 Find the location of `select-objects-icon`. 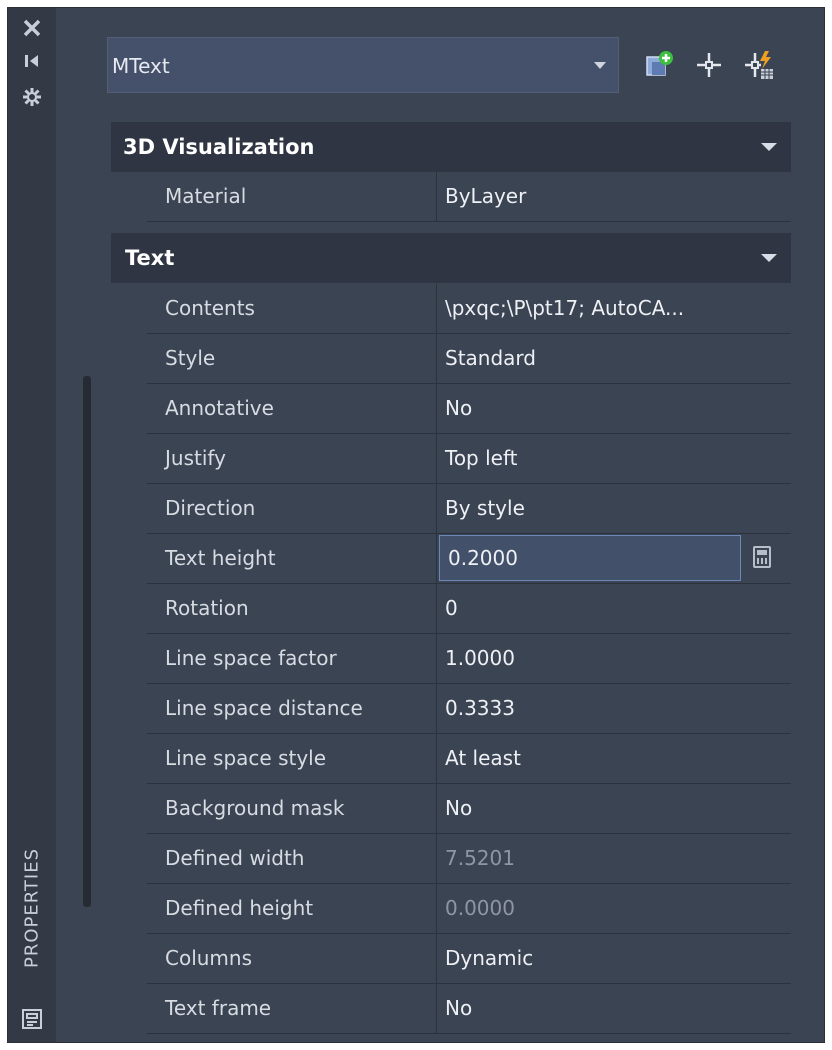

select-objects-icon is located at coordinates (709, 65).